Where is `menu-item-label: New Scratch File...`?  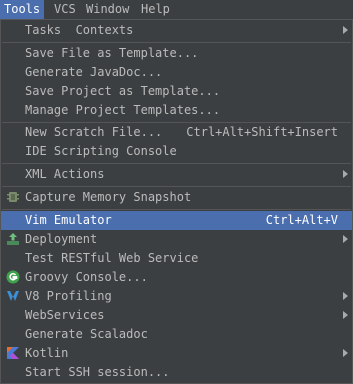 menu-item-label: New Scratch File... is located at coordinates (94, 132).